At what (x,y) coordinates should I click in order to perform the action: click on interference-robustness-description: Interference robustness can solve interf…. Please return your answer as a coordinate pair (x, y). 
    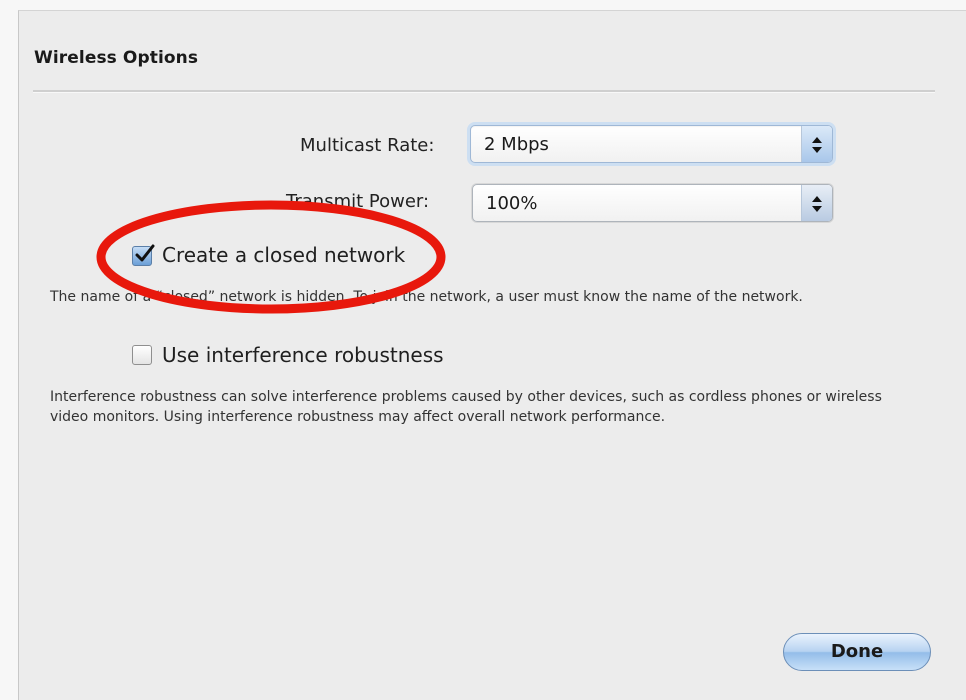
    Looking at the image, I should click on (466, 407).